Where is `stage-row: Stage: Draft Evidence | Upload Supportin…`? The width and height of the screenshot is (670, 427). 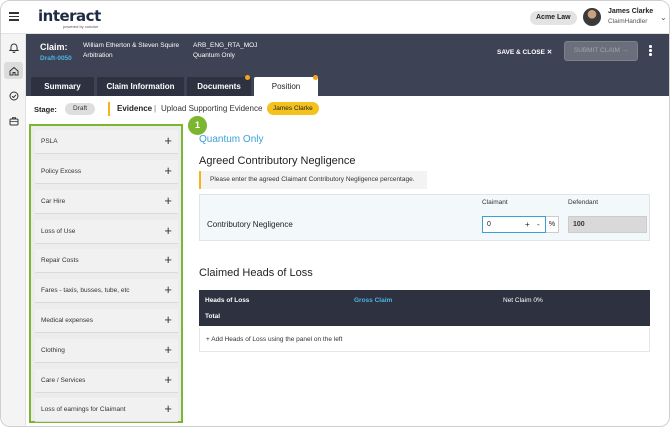
stage-row: Stage: Draft Evidence | Upload Supportin… is located at coordinates (347, 108).